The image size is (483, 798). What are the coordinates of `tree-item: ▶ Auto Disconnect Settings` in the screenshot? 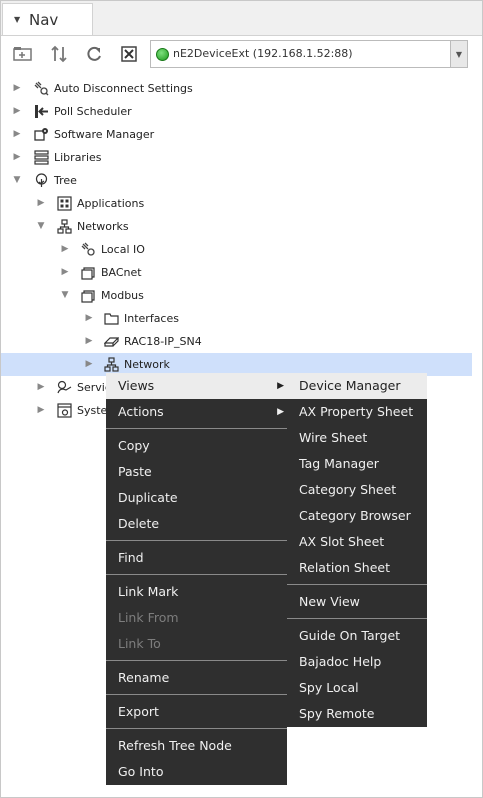 It's located at (241, 88).